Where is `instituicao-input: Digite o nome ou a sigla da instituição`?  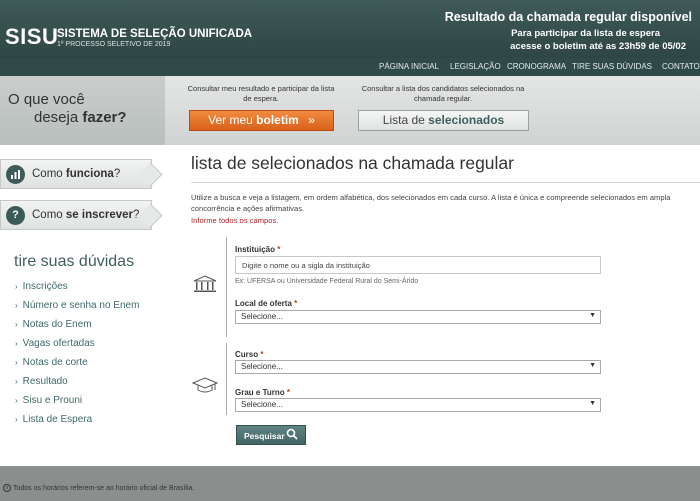 instituicao-input: Digite o nome ou a sigla da instituição is located at coordinates (418, 265).